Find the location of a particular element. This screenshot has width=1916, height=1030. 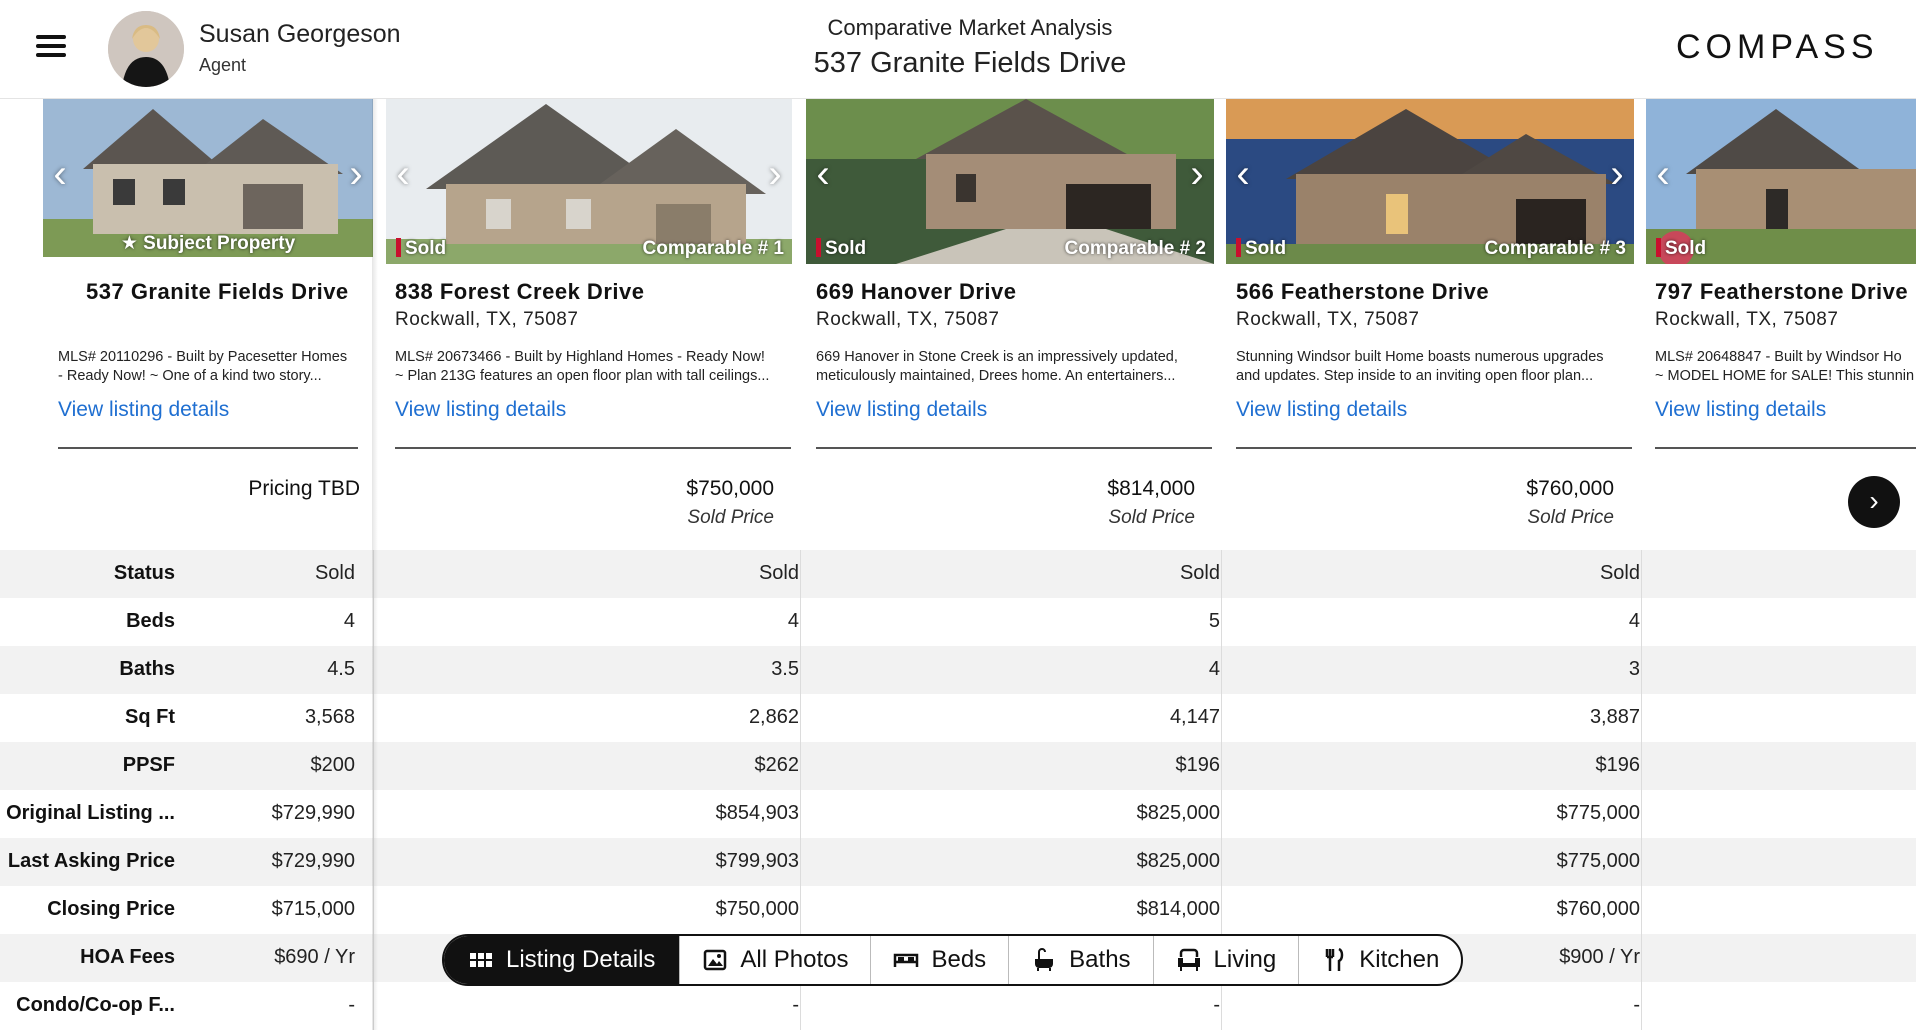

grid-icon is located at coordinates (481, 960).